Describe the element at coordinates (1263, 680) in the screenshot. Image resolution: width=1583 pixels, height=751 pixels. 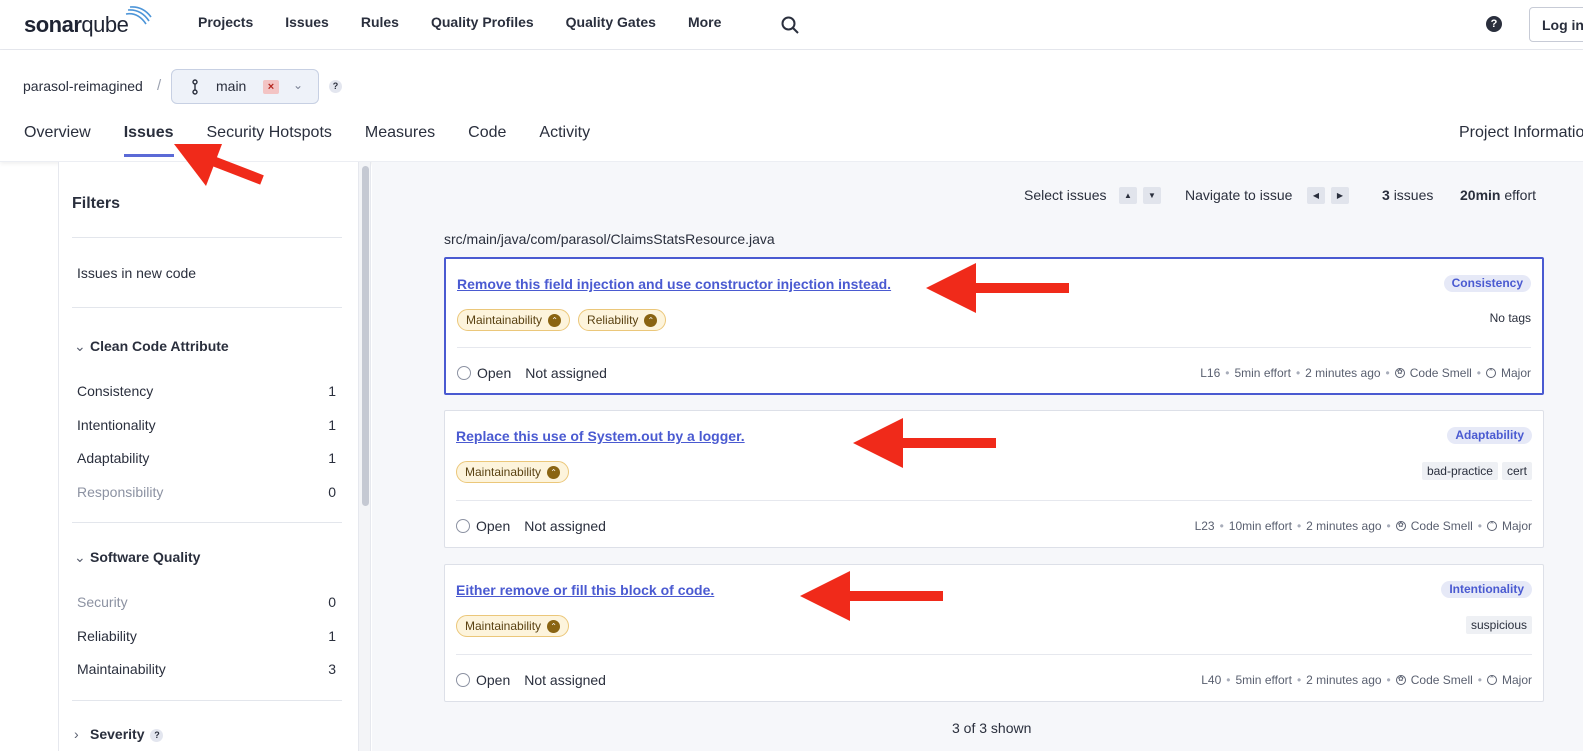
I see `effort-label: 5min effort` at that location.